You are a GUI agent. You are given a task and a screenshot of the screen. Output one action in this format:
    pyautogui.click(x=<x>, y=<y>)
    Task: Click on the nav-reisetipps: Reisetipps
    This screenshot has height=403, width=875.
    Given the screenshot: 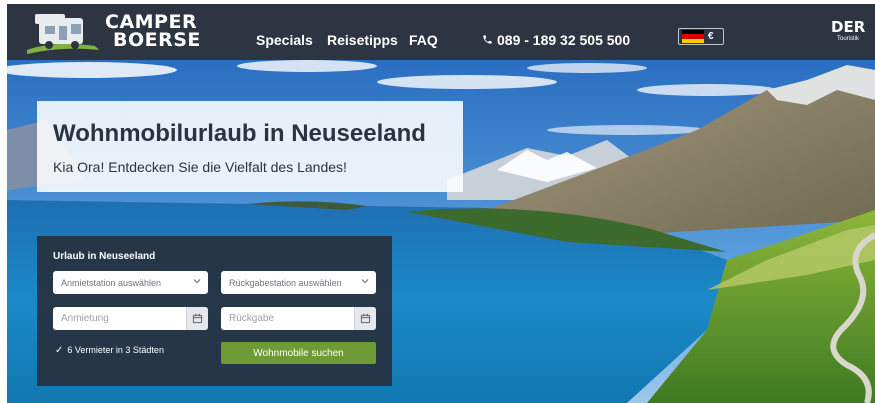 What is the action you would take?
    pyautogui.click(x=362, y=40)
    